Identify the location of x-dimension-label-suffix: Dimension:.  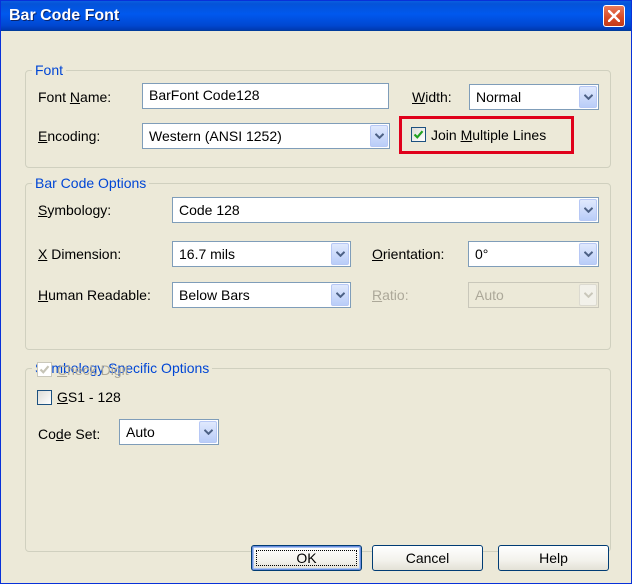
(84, 254).